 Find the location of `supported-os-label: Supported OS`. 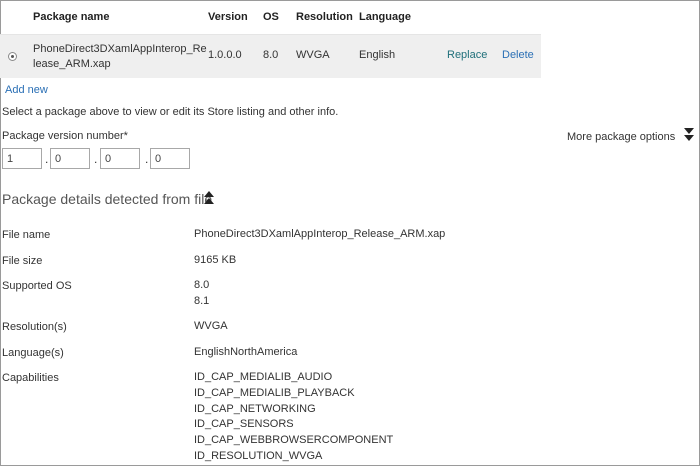

supported-os-label: Supported OS is located at coordinates (37, 286).